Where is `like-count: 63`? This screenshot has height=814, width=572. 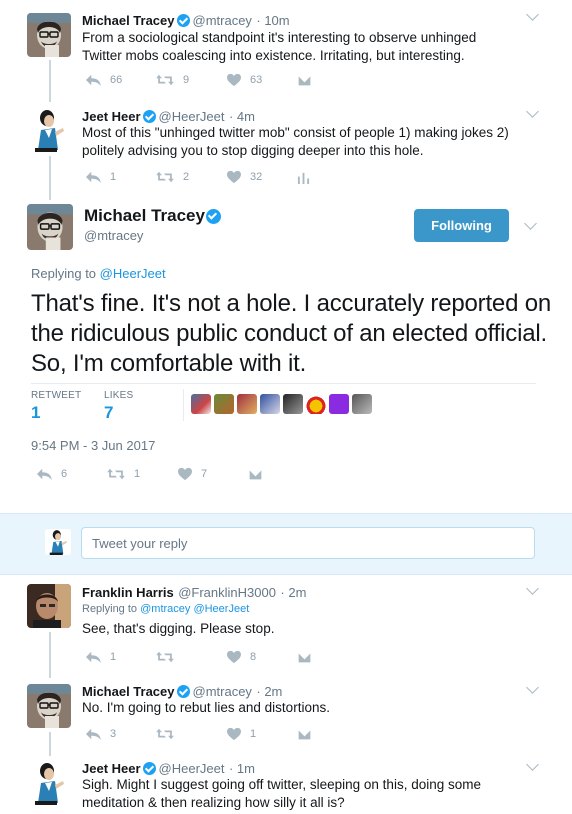
like-count: 63 is located at coordinates (256, 80).